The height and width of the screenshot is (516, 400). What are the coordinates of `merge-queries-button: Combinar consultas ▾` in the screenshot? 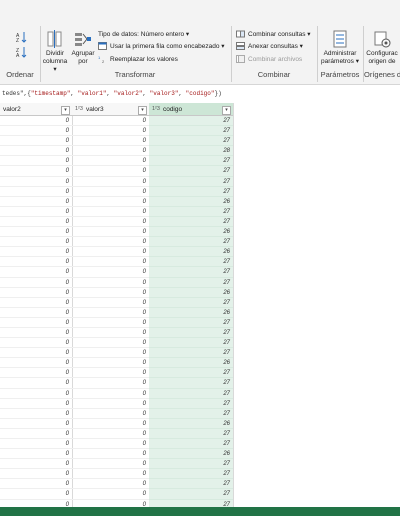 It's located at (273, 34).